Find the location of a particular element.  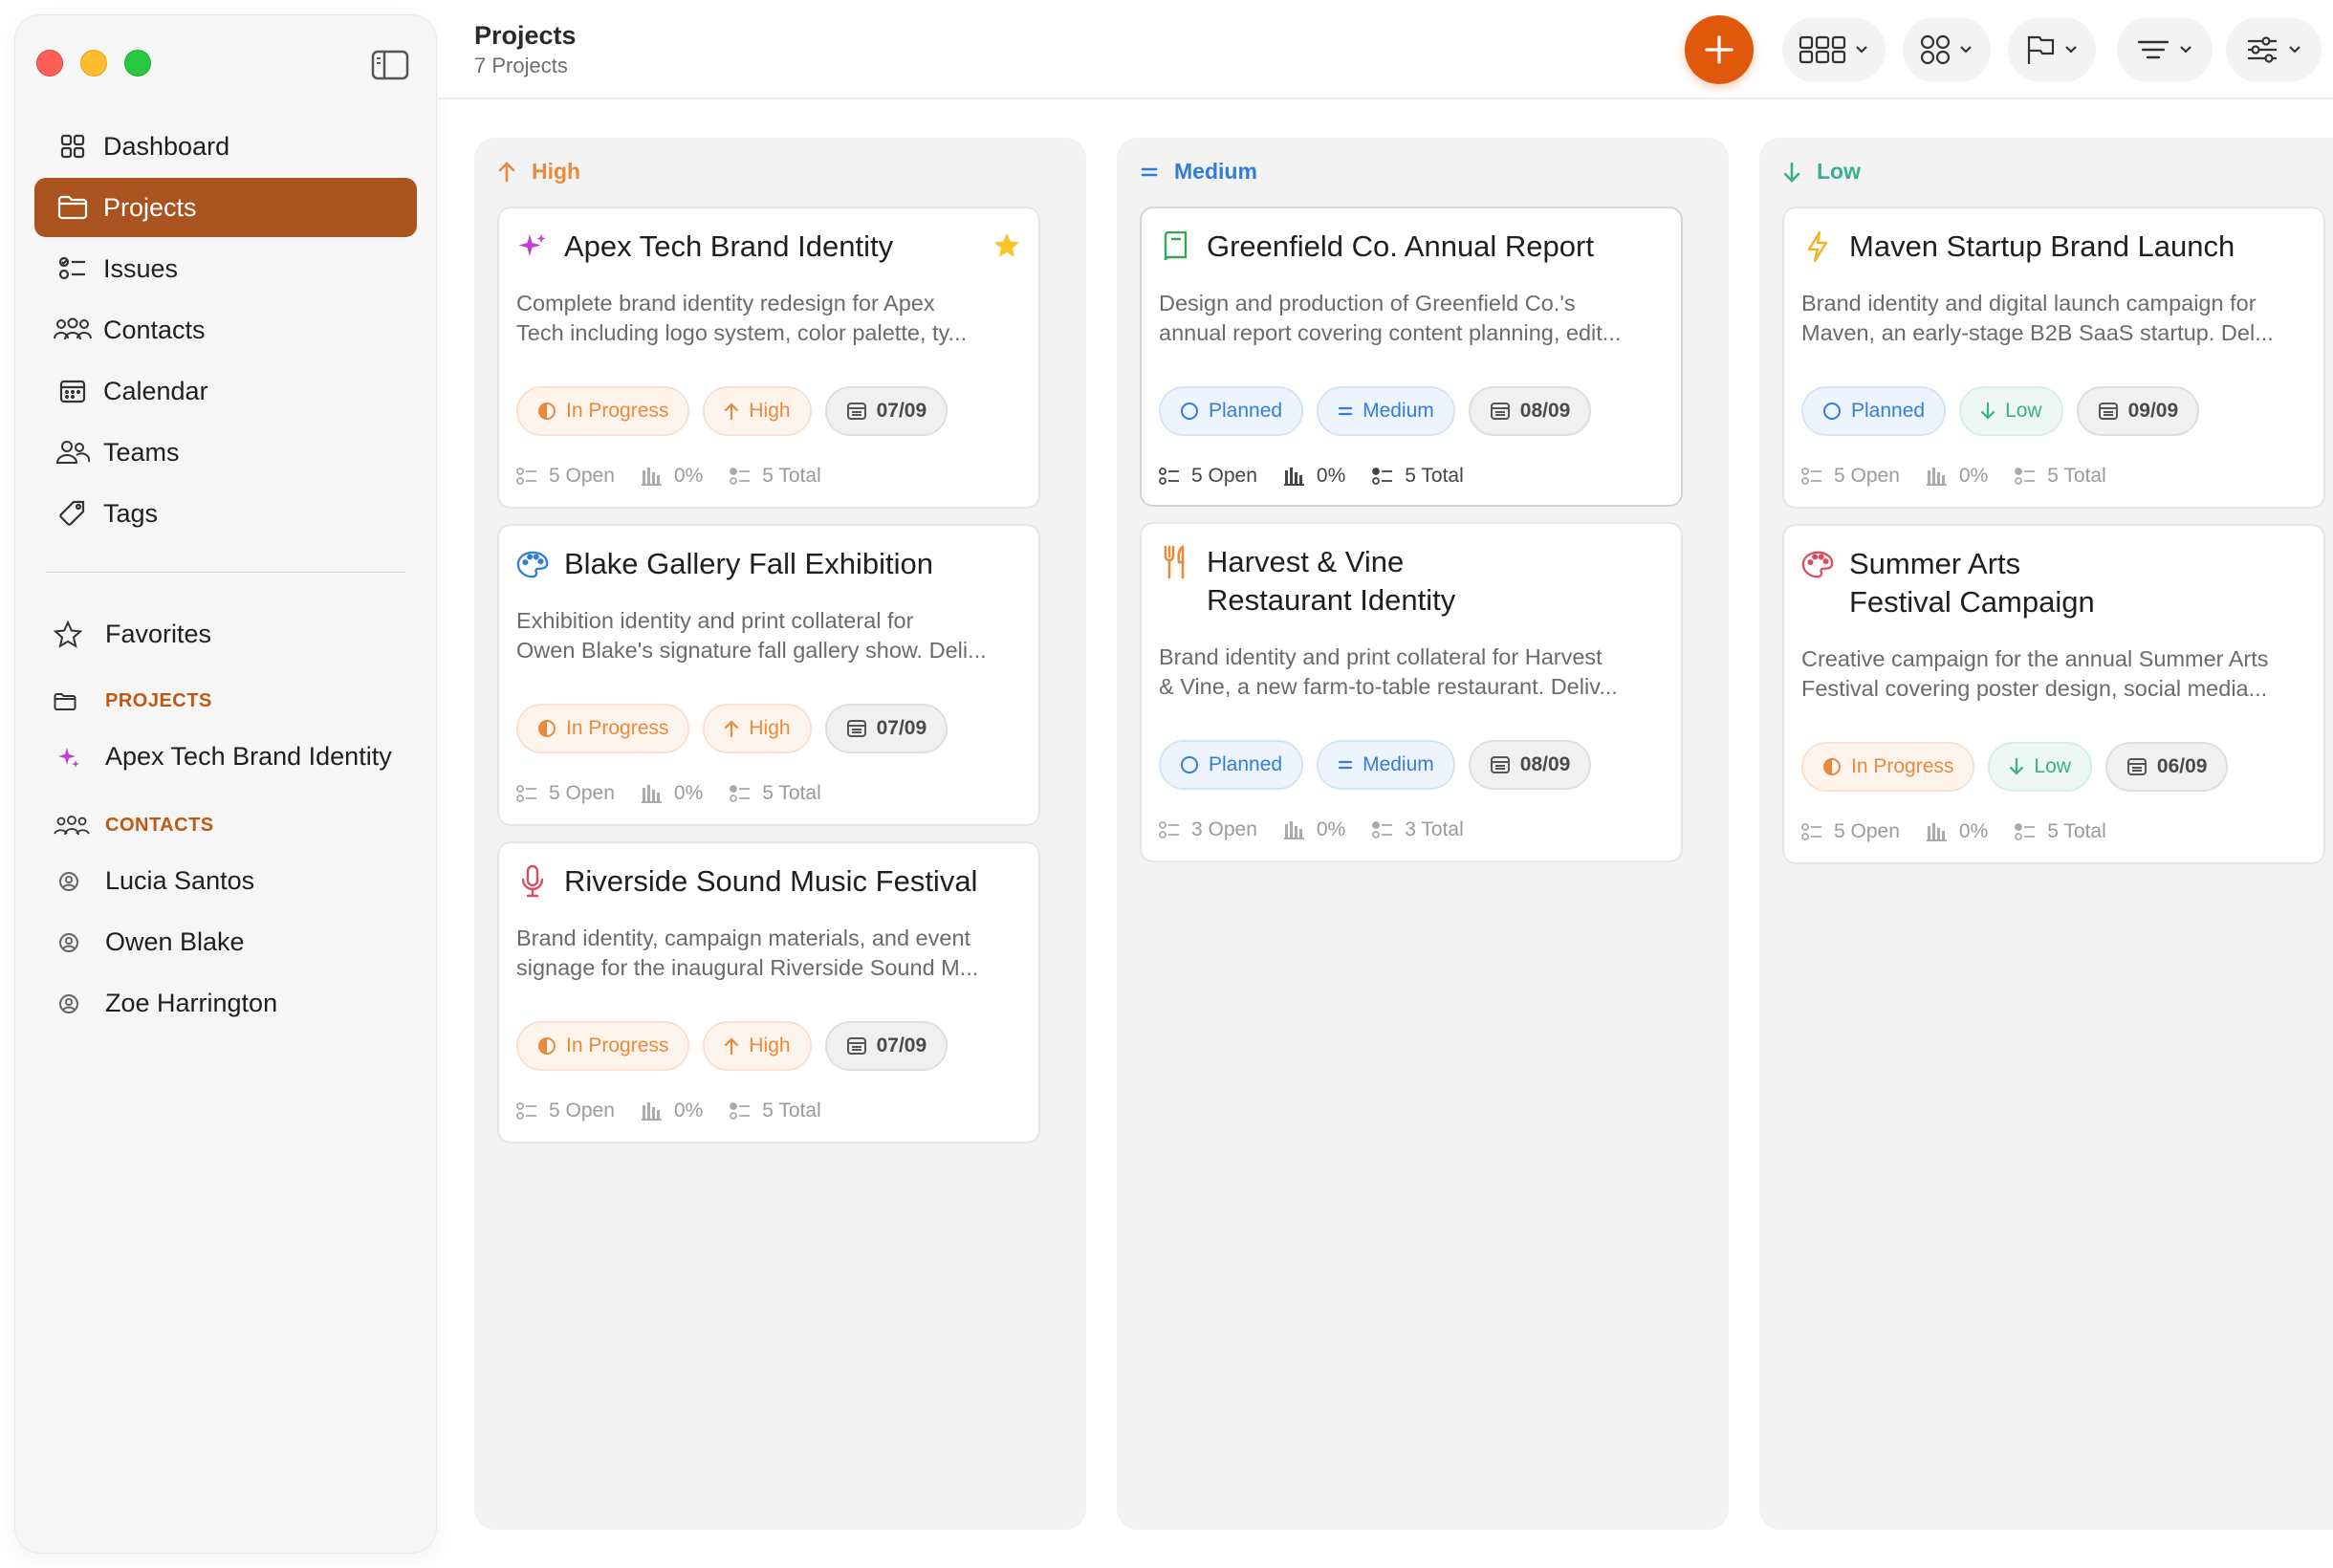

bolt-icon is located at coordinates (1817, 247).